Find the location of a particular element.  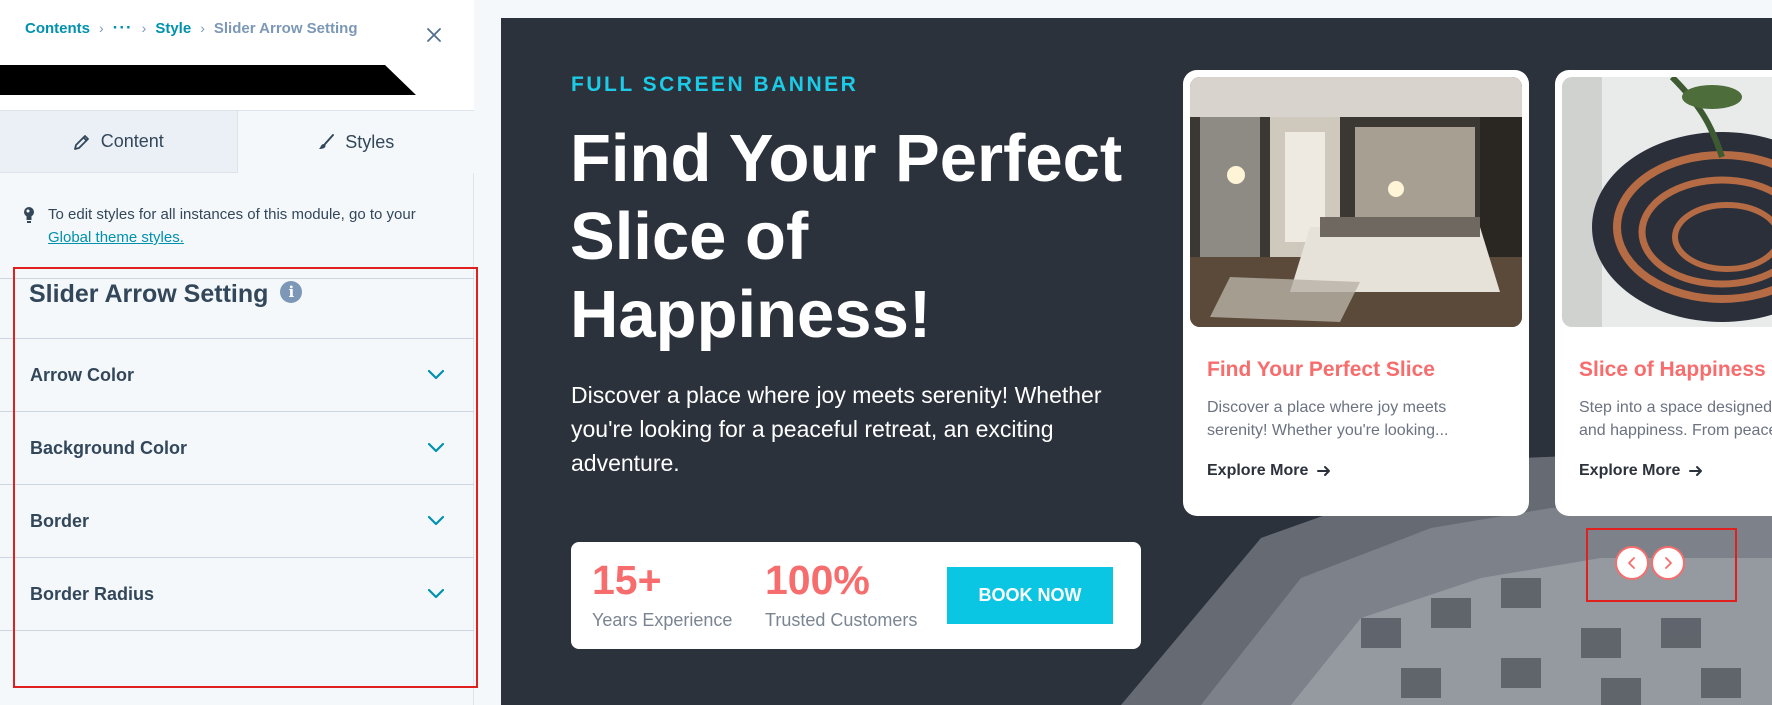

slider-prev-button is located at coordinates (1632, 563).